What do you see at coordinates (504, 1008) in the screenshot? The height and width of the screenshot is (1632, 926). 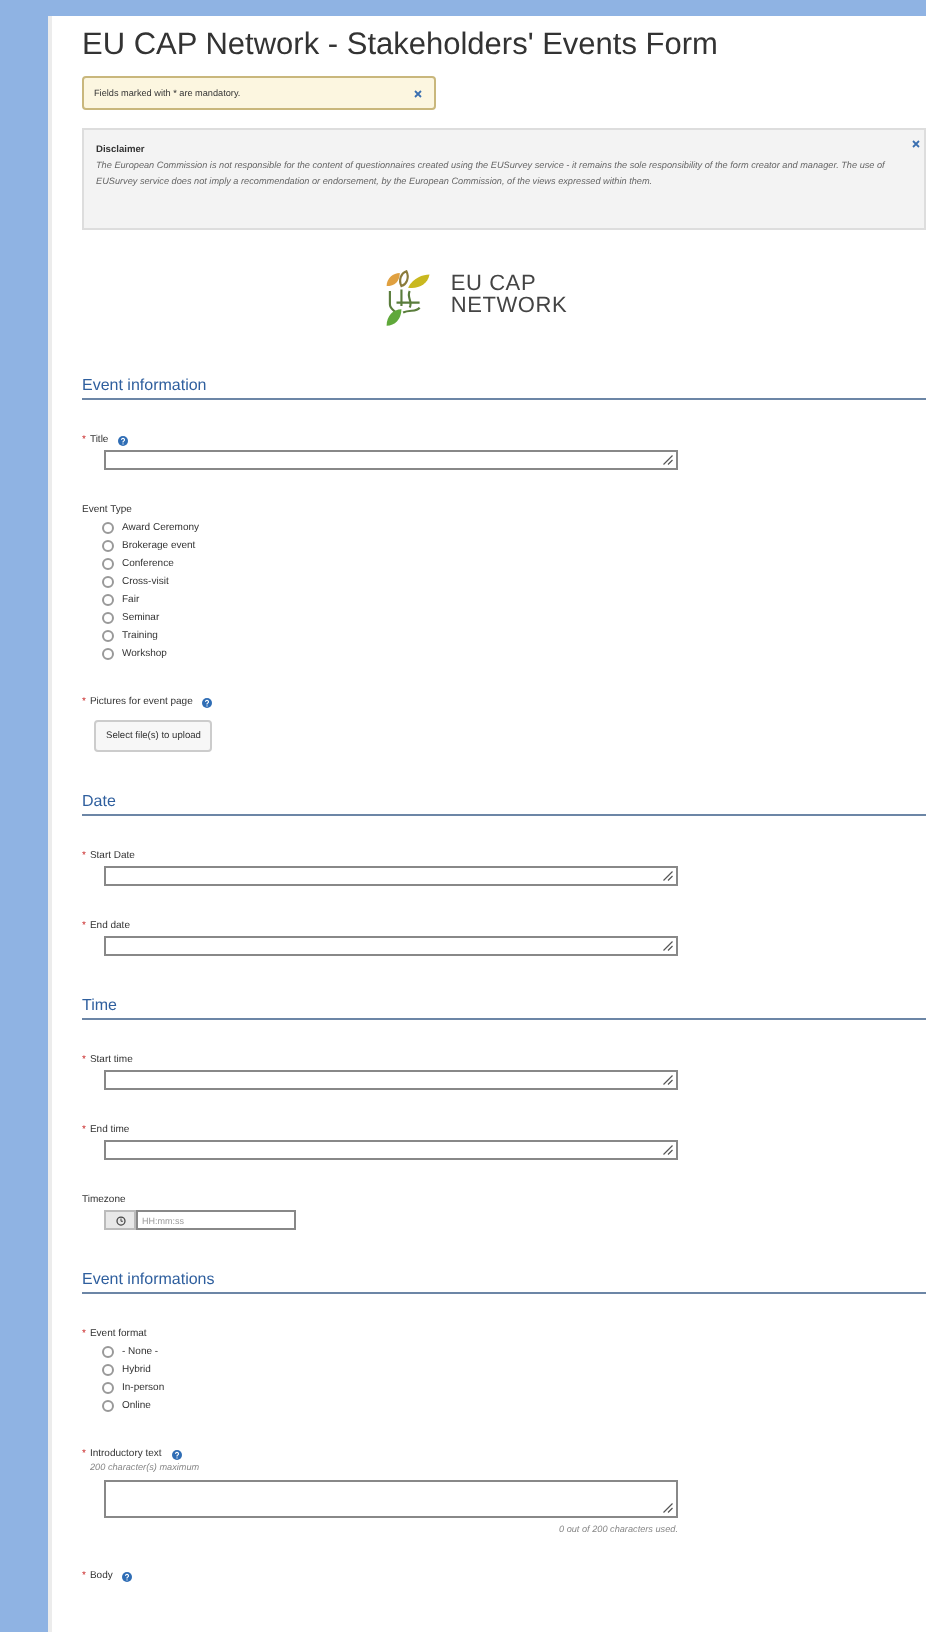 I see `section-heading: Time` at bounding box center [504, 1008].